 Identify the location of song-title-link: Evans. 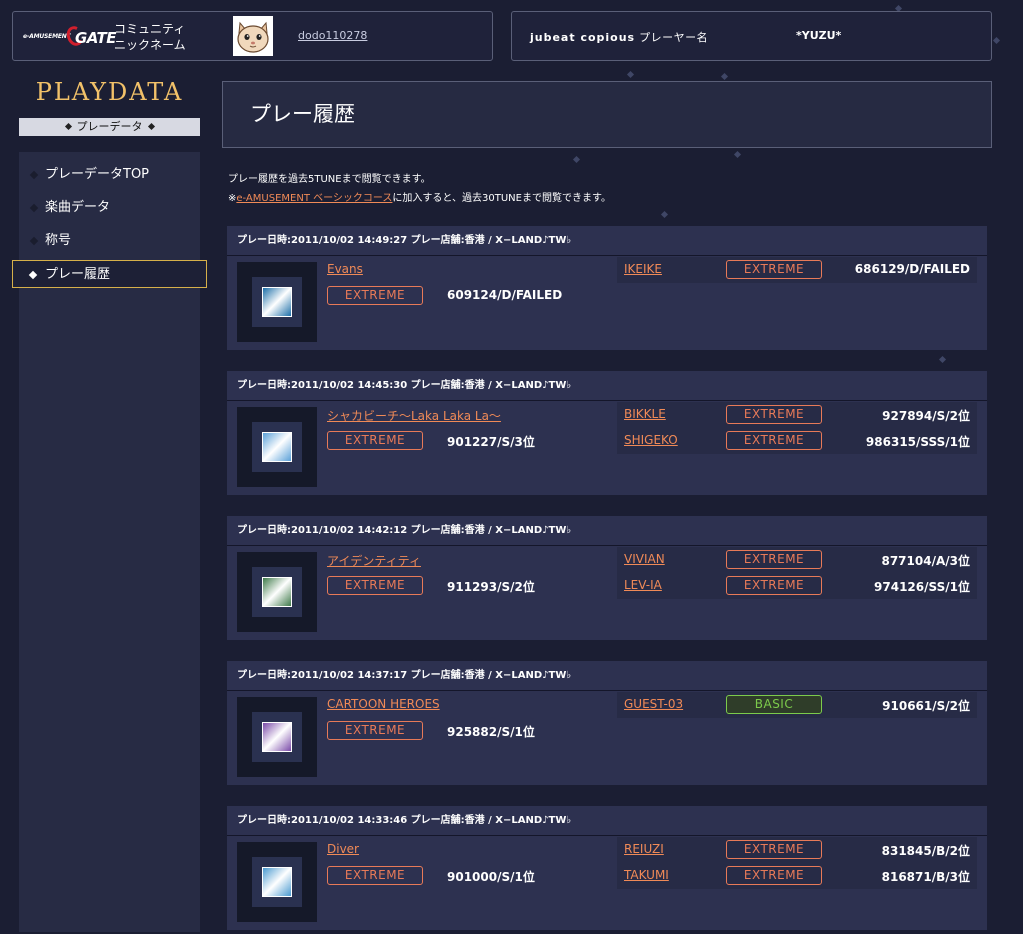
(345, 269).